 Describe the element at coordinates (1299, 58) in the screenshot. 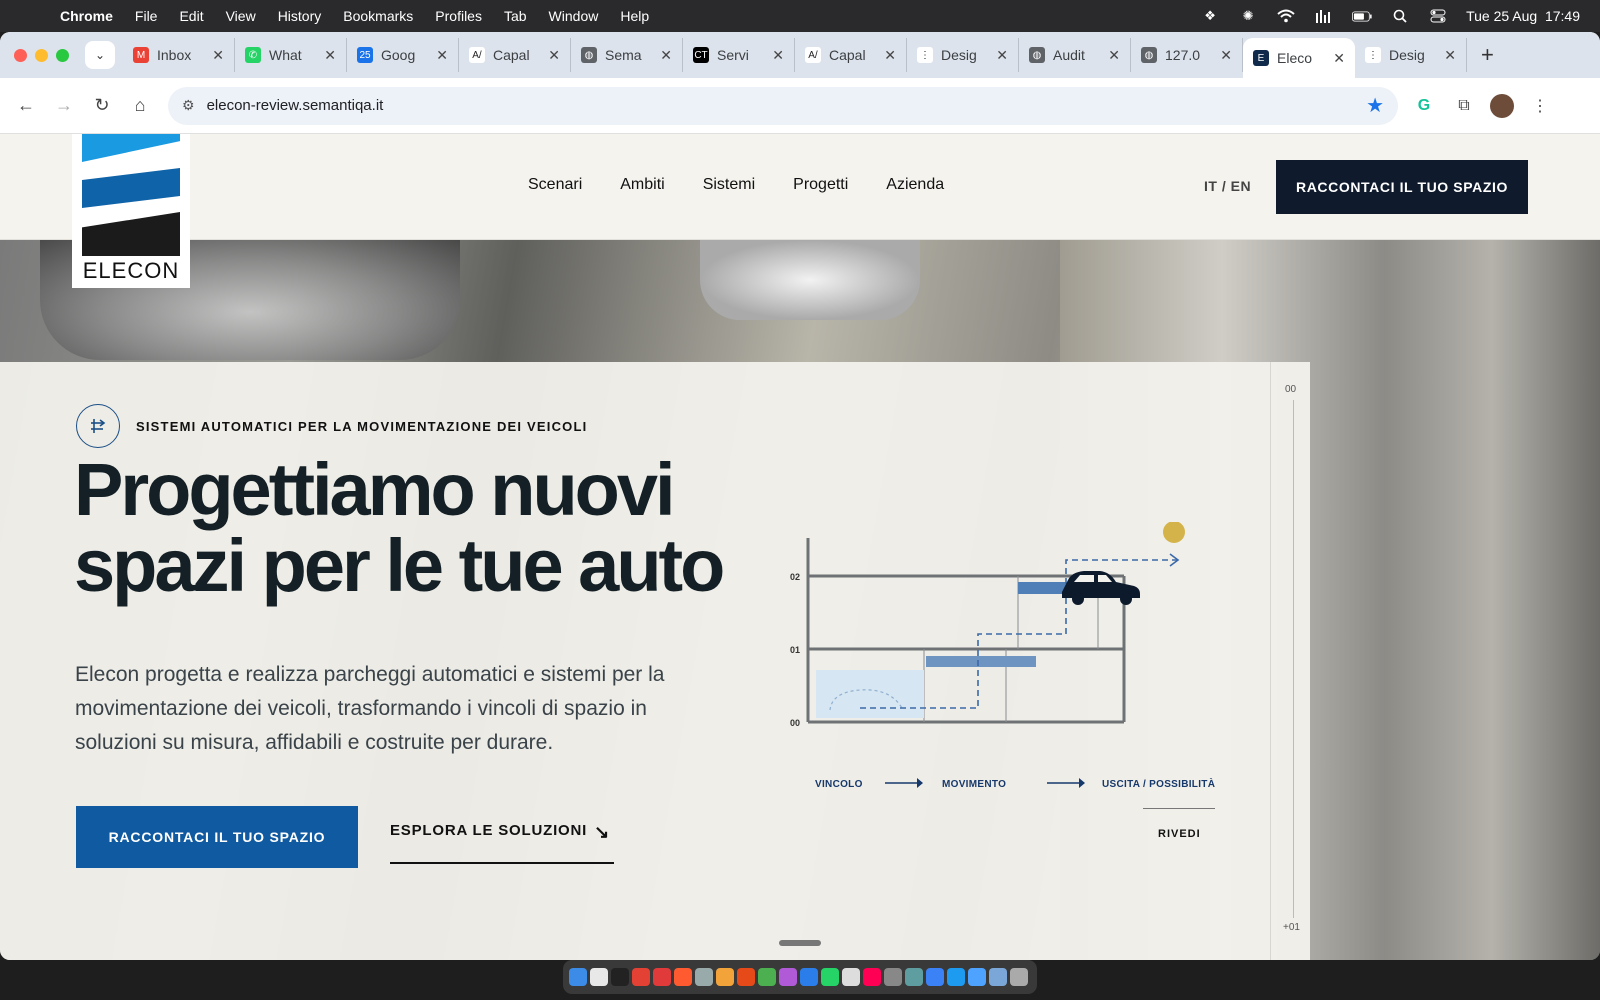

I see `browser-tab: E Eleco ✕` at that location.